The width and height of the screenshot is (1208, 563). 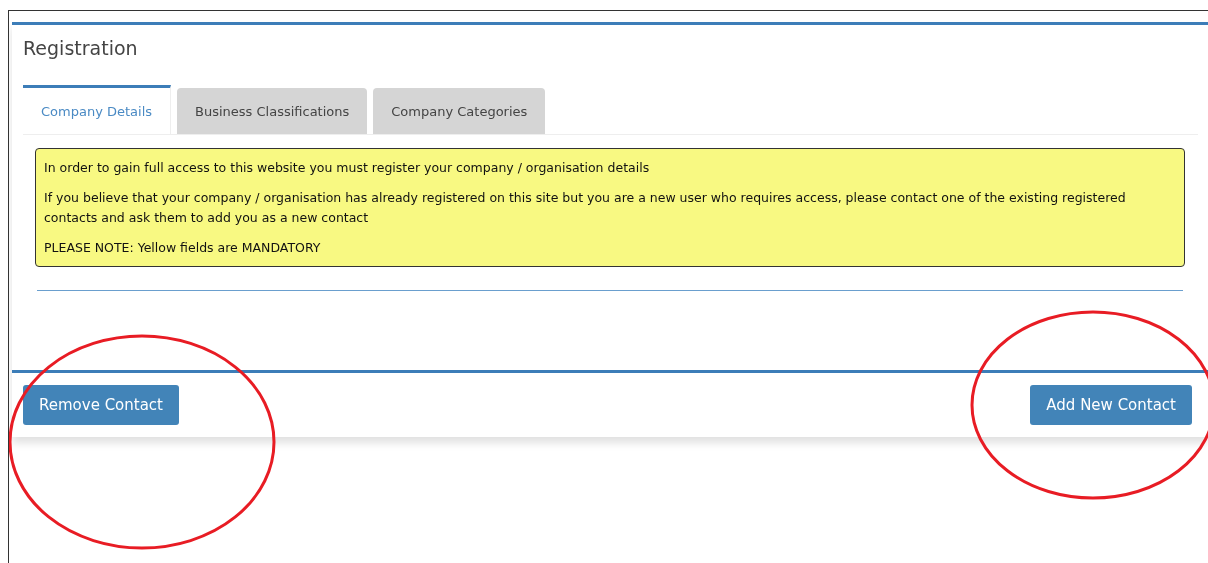 I want to click on tab: Company Details, so click(x=97, y=109).